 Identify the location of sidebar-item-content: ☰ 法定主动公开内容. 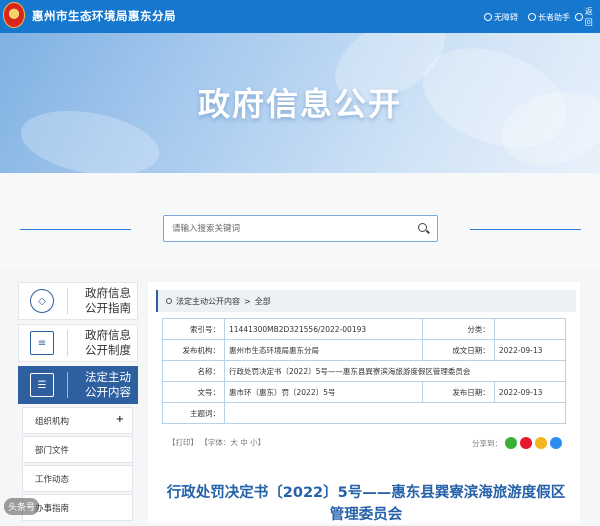
(78, 385).